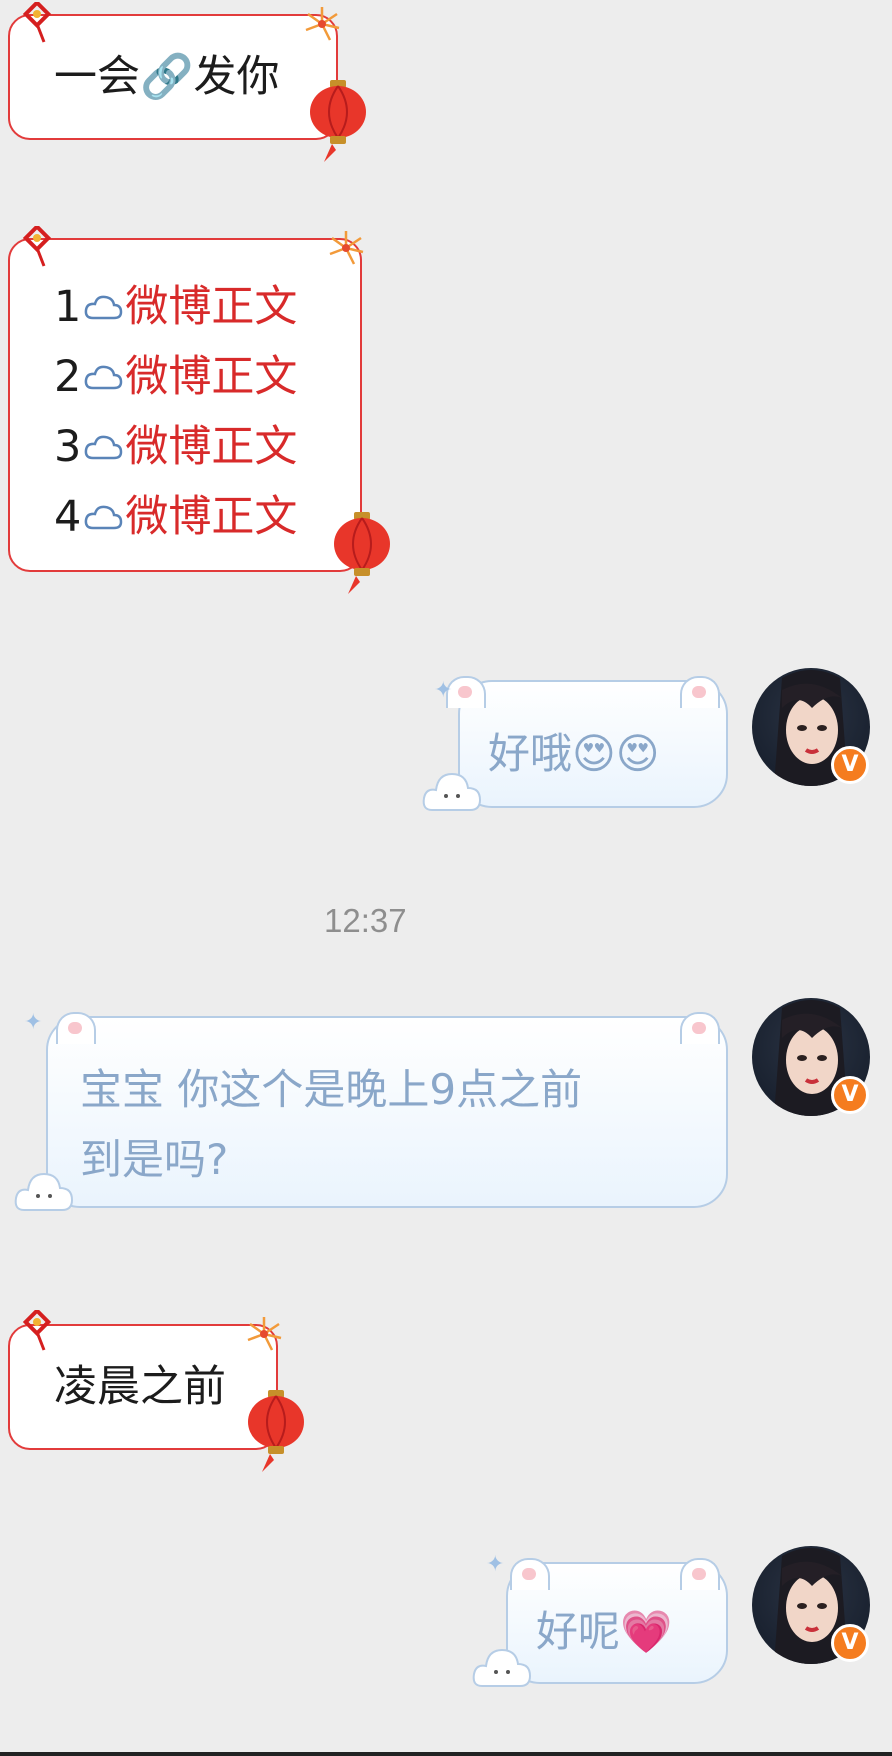 The width and height of the screenshot is (892, 1756). I want to click on message-text: 好呢💗, so click(604, 1631).